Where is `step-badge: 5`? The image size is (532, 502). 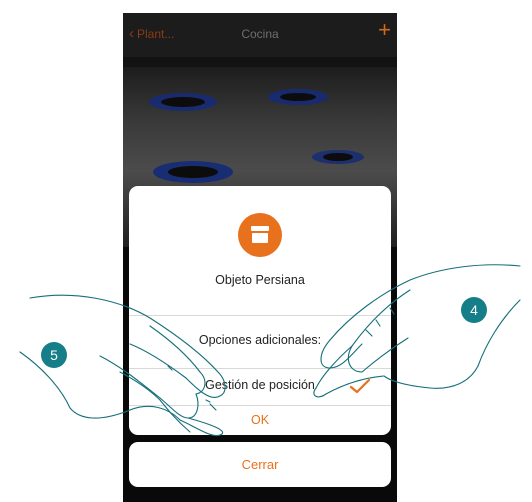 step-badge: 5 is located at coordinates (54, 355).